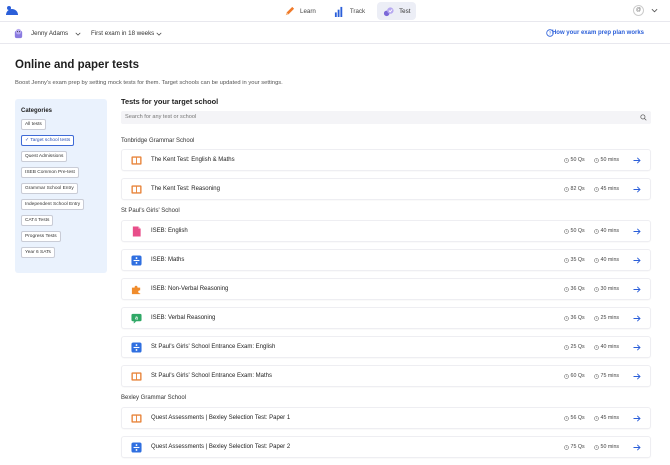 This screenshot has width=670, height=465. Describe the element at coordinates (577, 289) in the screenshot. I see `question-count-label: 36 Qs` at that location.